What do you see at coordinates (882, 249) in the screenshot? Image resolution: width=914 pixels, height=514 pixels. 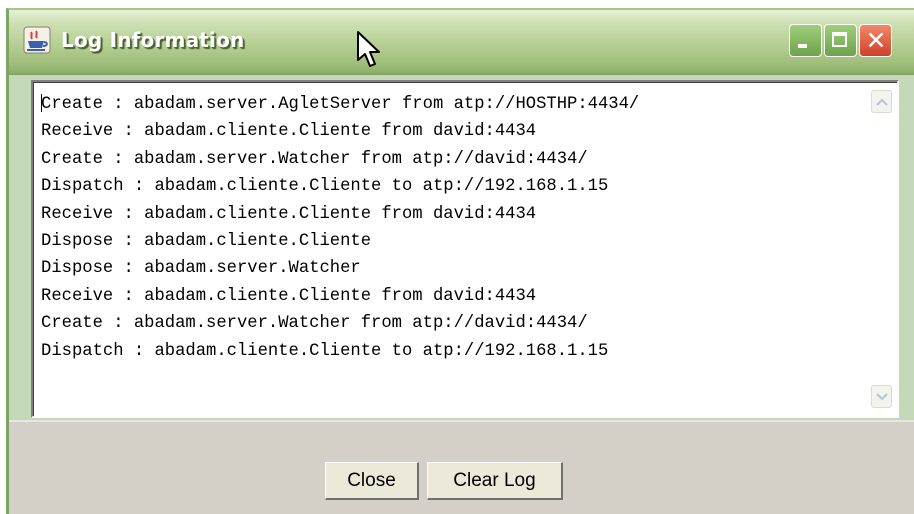 I see `vertical-scrollbar` at bounding box center [882, 249].